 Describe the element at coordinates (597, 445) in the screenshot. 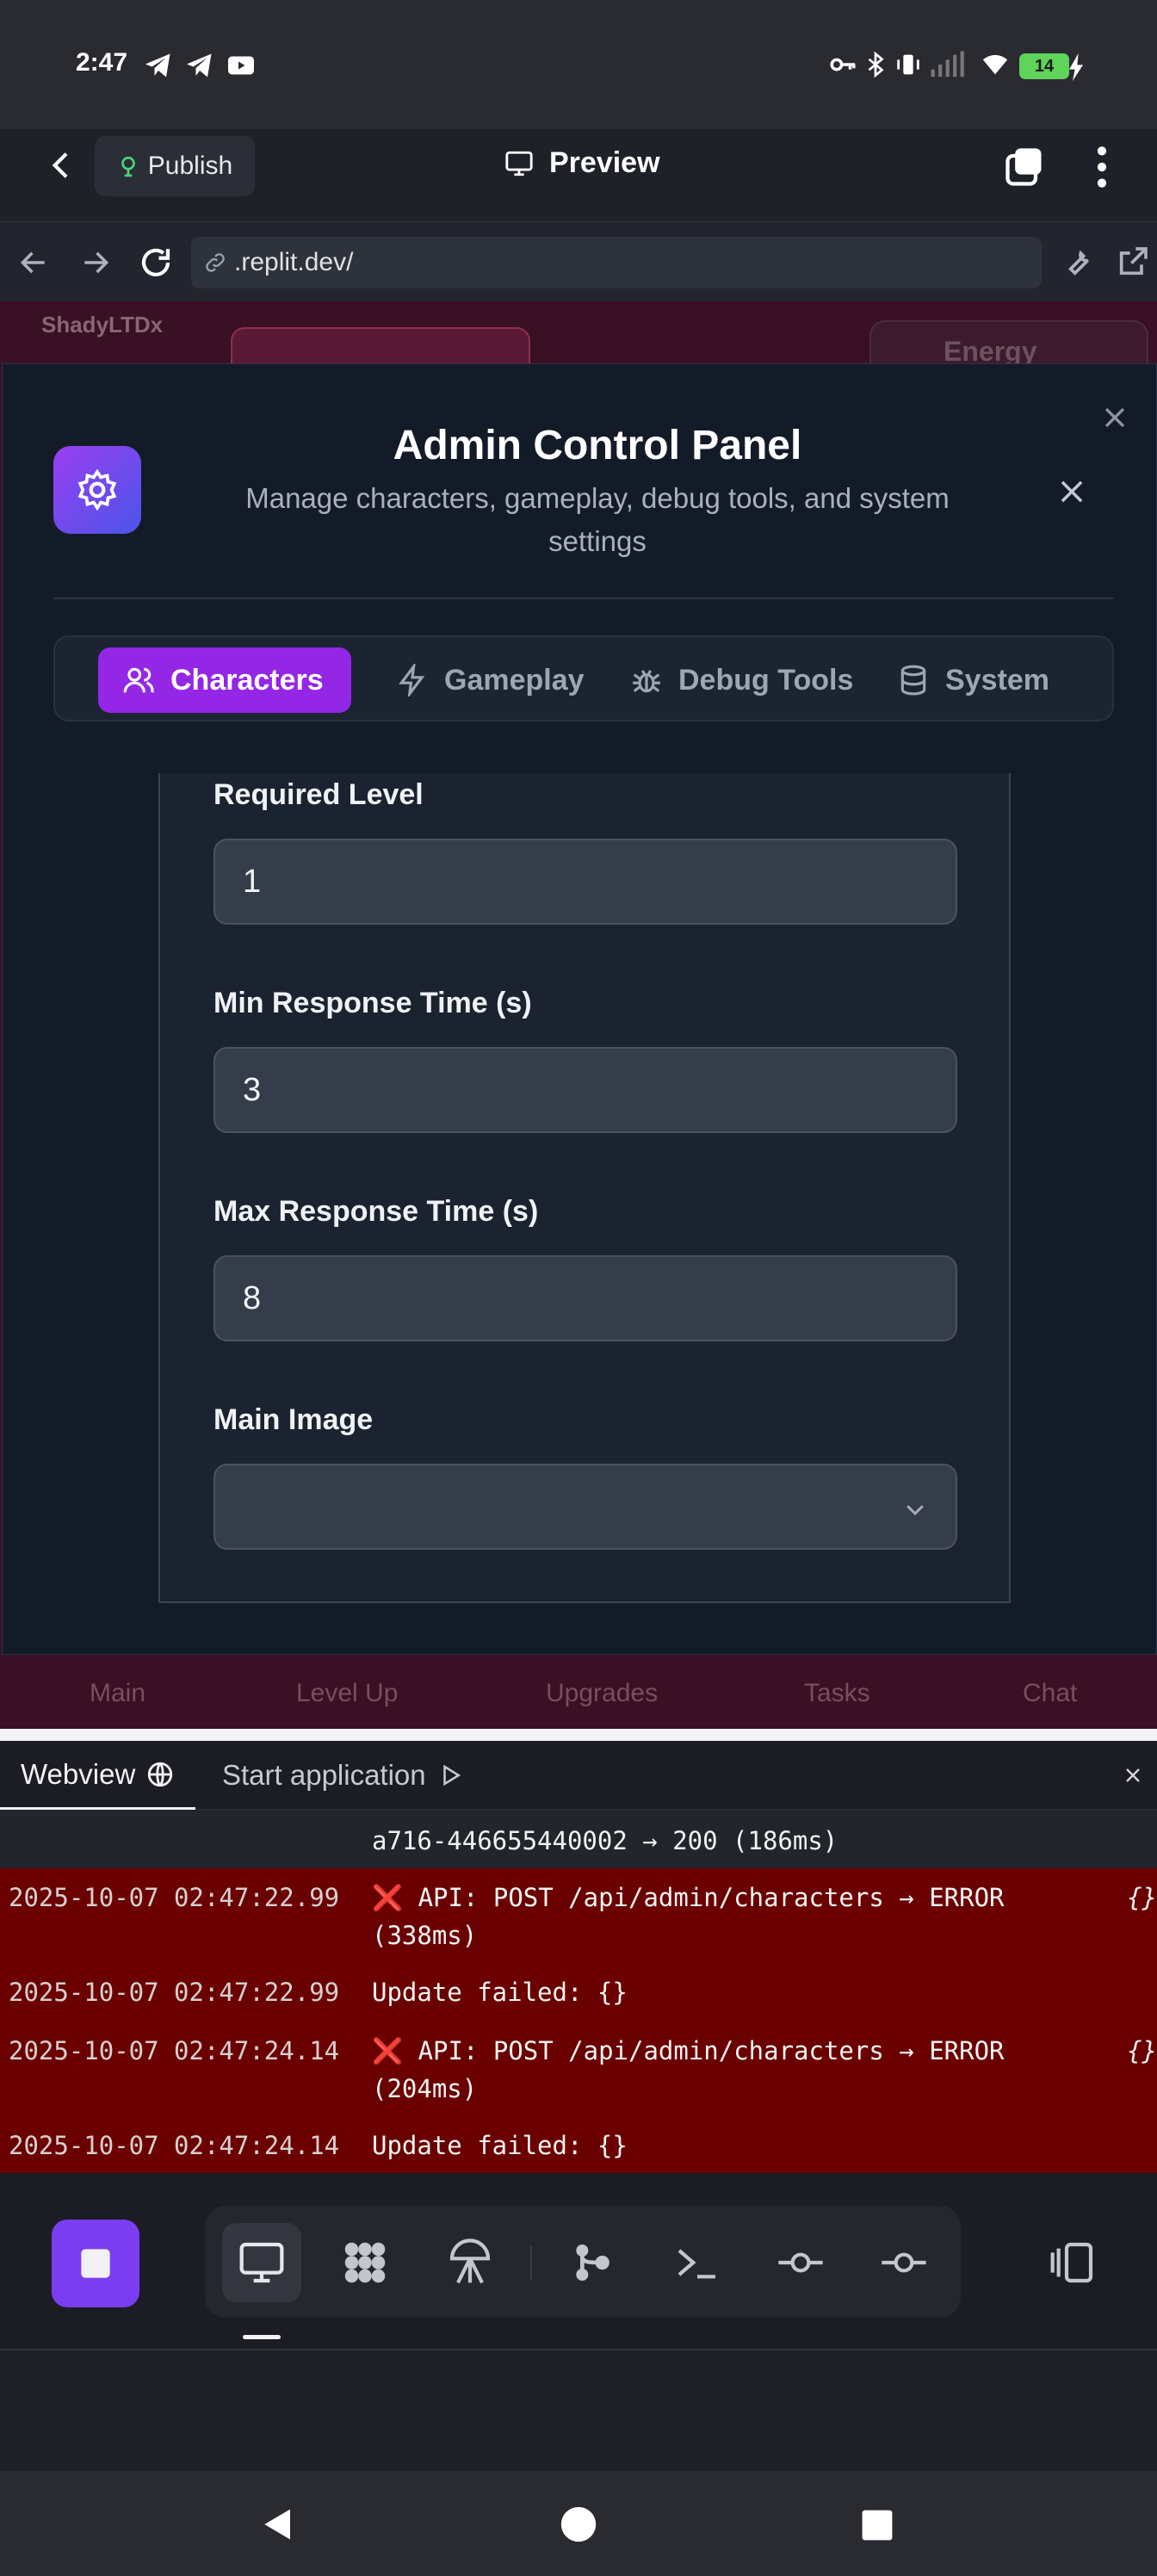

I see `modal-title: Admin Control Panel` at that location.